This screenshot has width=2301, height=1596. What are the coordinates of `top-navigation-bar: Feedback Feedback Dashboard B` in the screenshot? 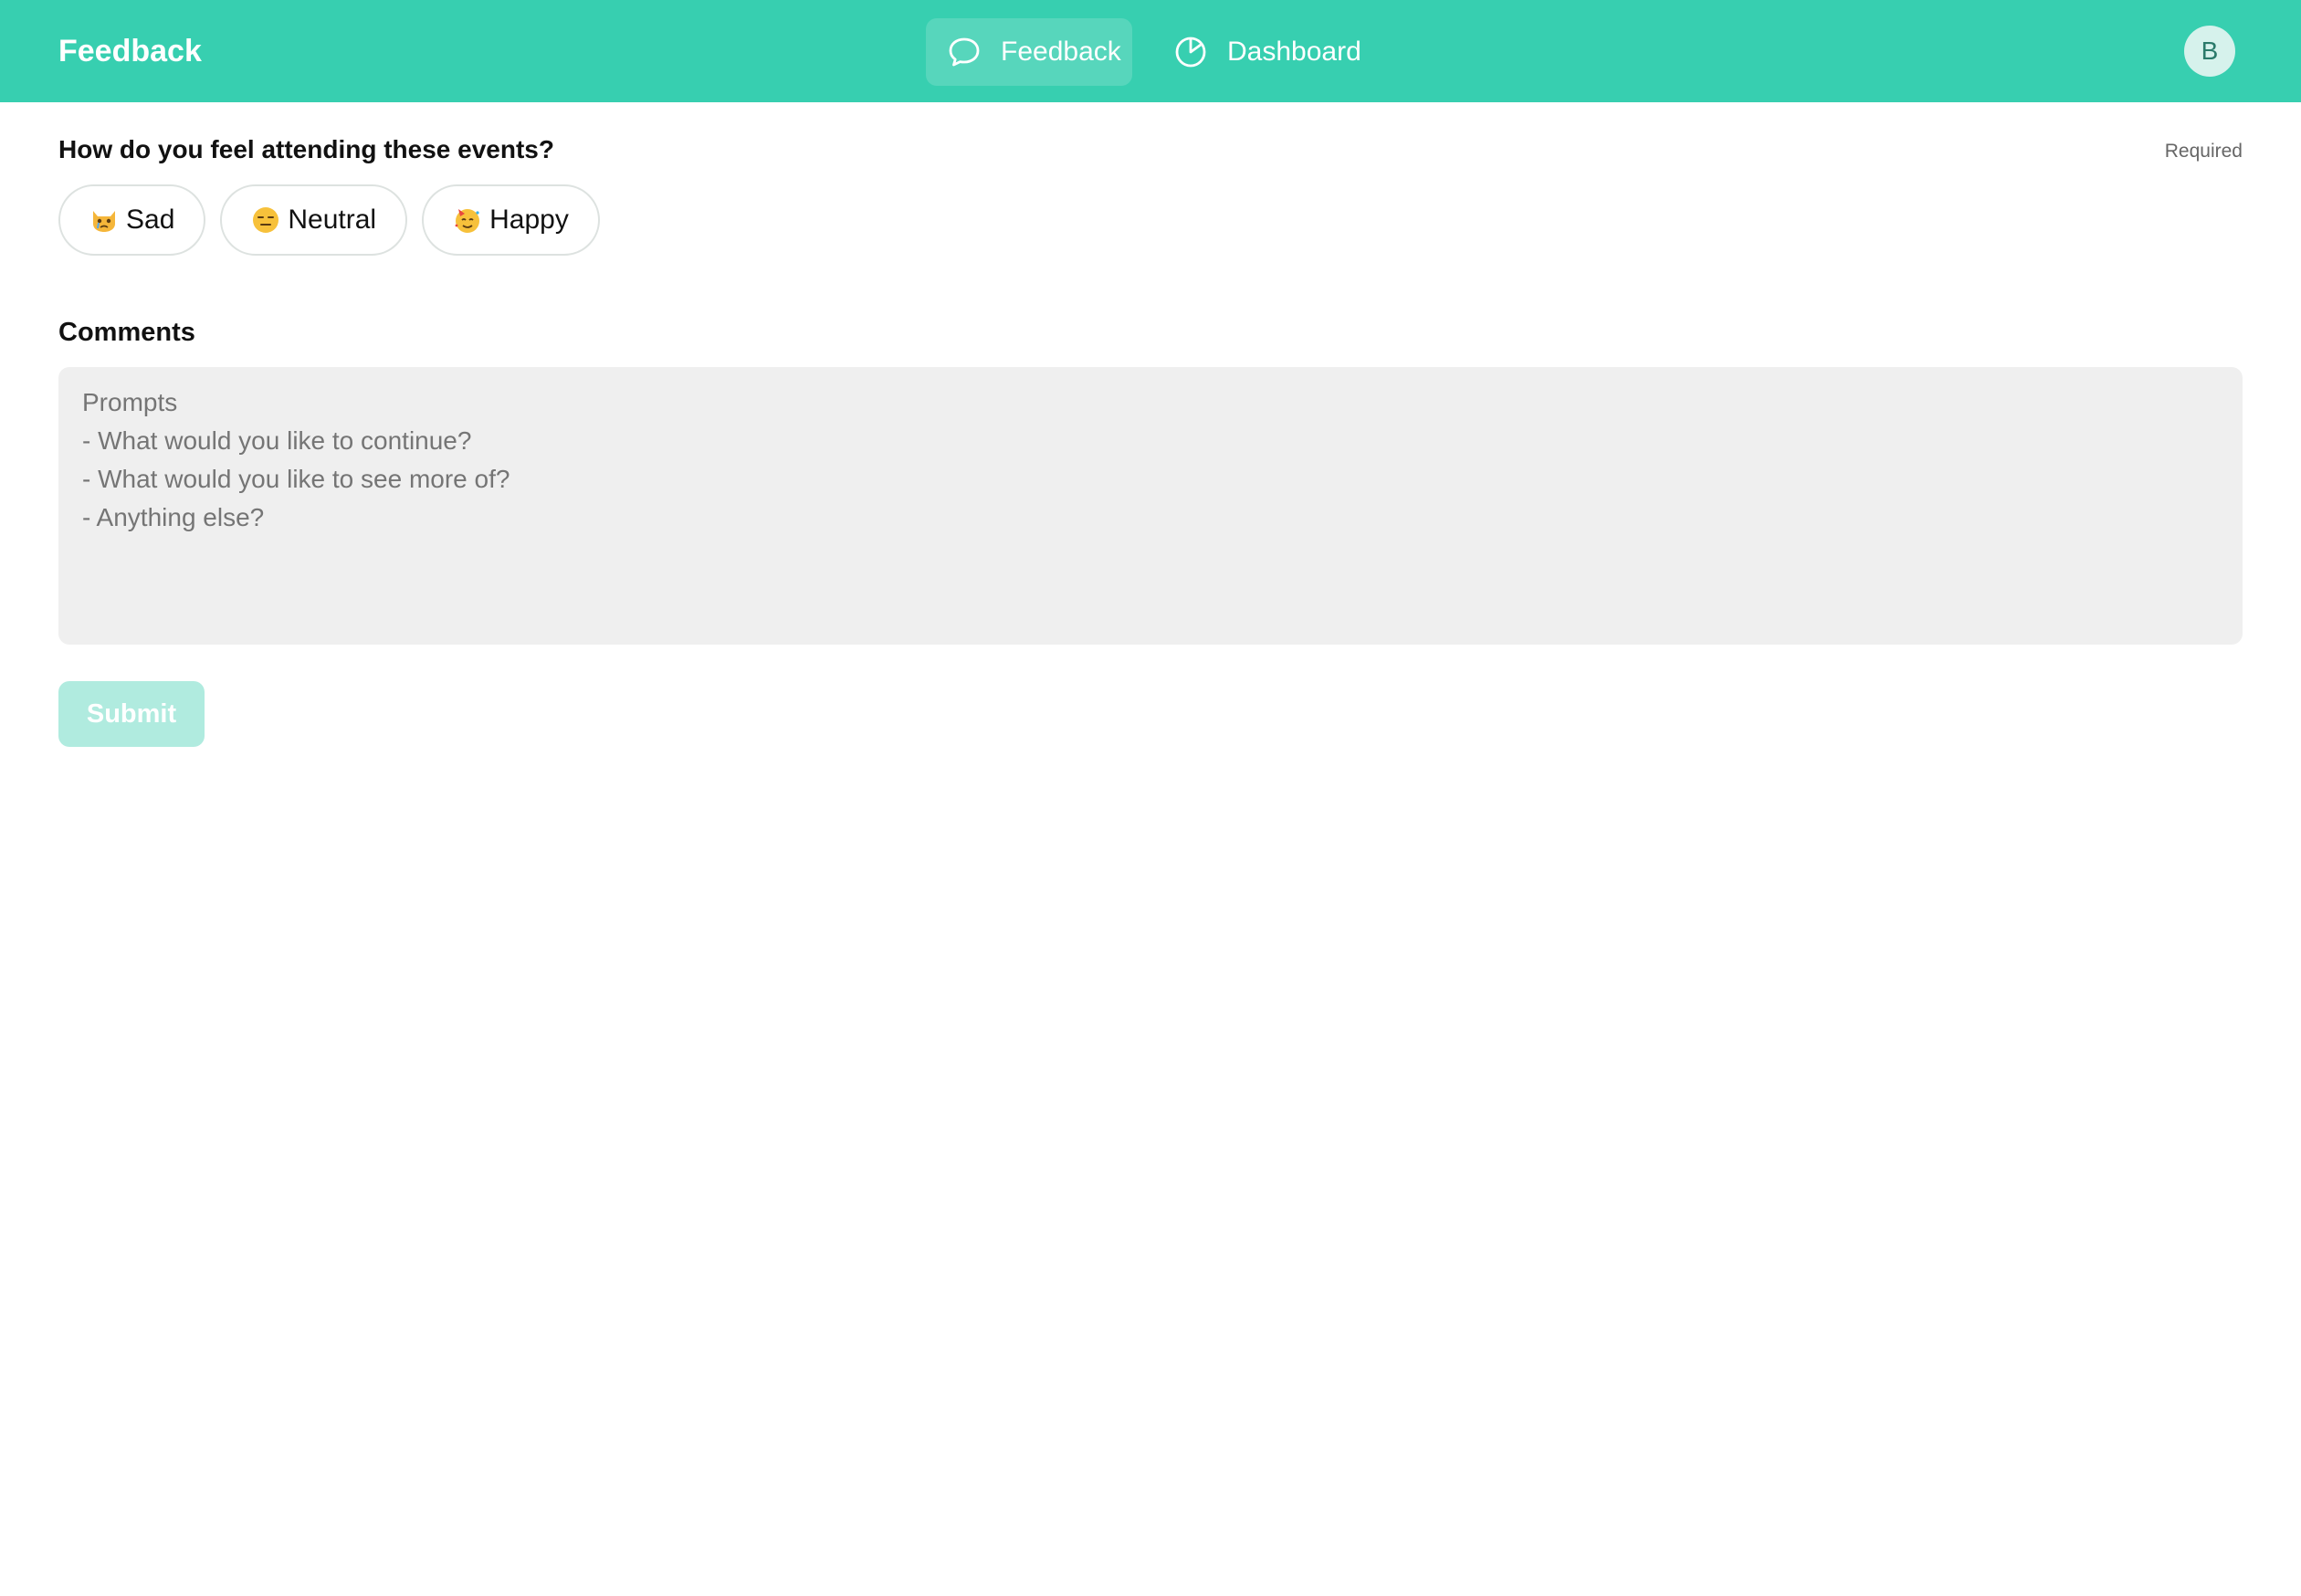 It's located at (1150, 51).